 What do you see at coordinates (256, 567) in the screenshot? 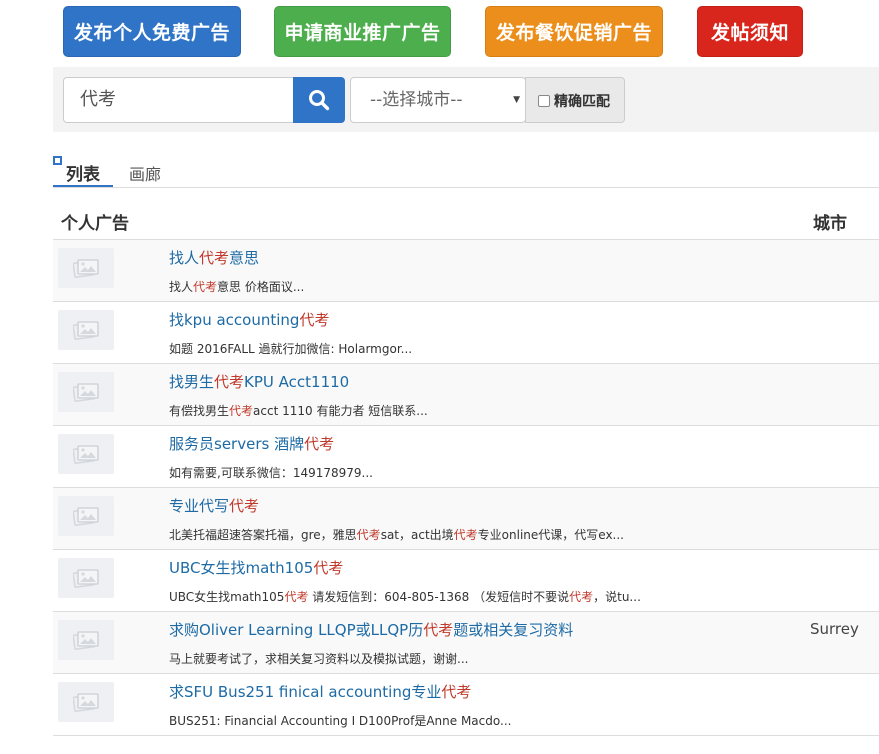
I see `listing-title-link: UBC女生找math105代考` at bounding box center [256, 567].